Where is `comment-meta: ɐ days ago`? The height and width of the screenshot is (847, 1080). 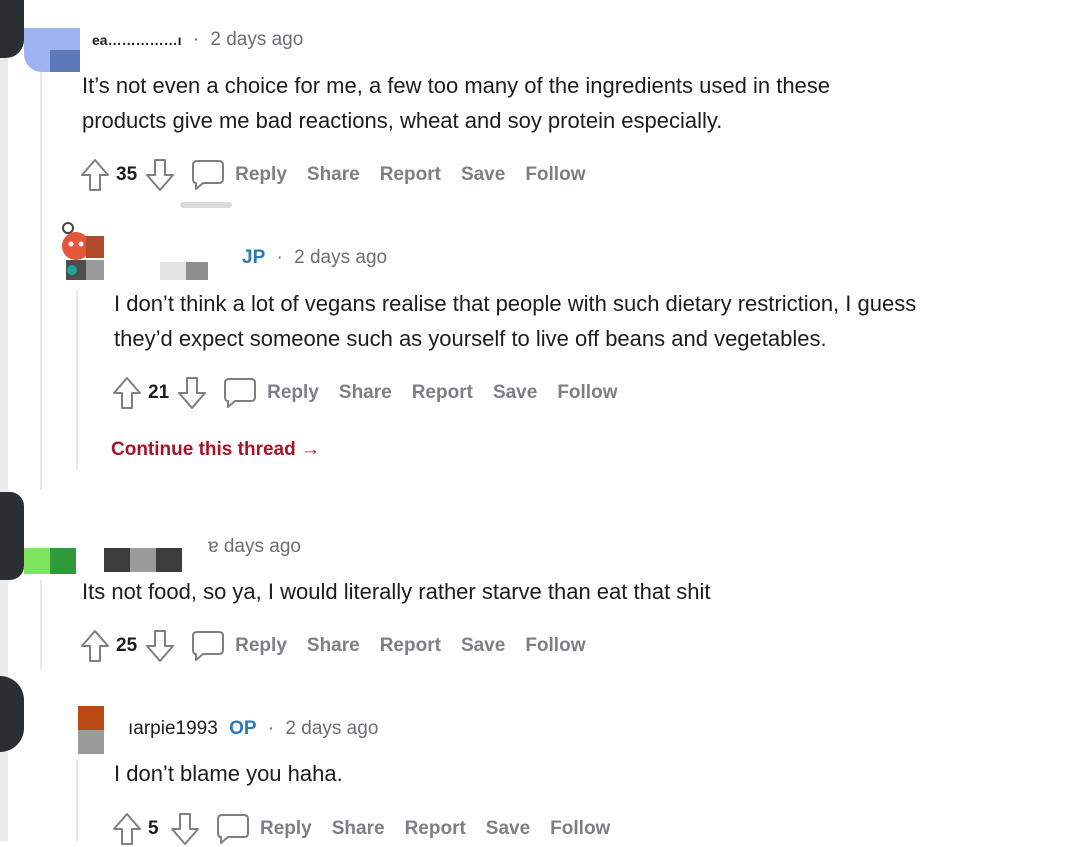 comment-meta: ɐ days ago is located at coordinates (254, 547).